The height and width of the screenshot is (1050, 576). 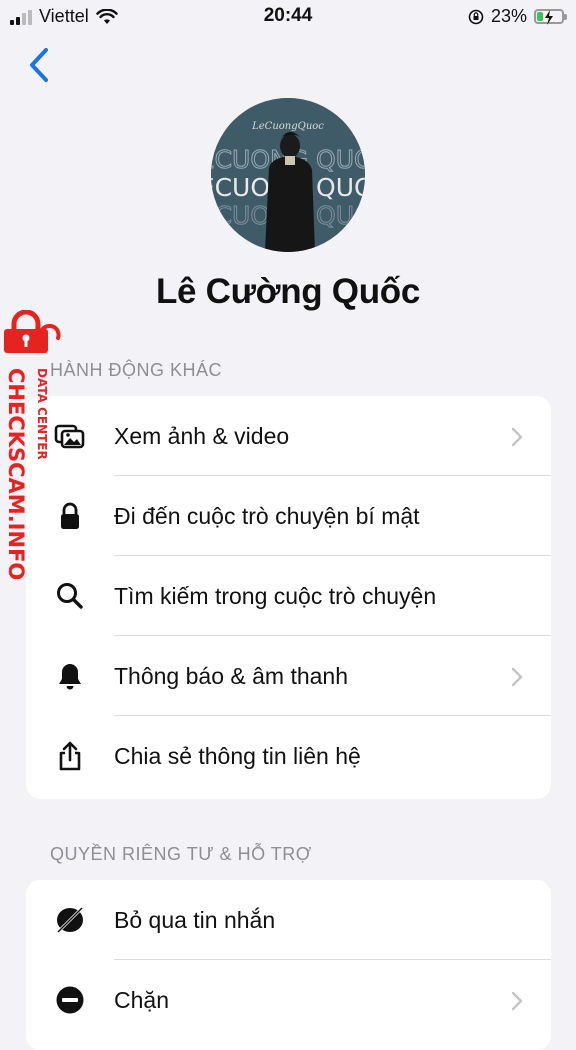 What do you see at coordinates (136, 370) in the screenshot?
I see `section-header-actions: HÀNH ĐỘNG KHÁC` at bounding box center [136, 370].